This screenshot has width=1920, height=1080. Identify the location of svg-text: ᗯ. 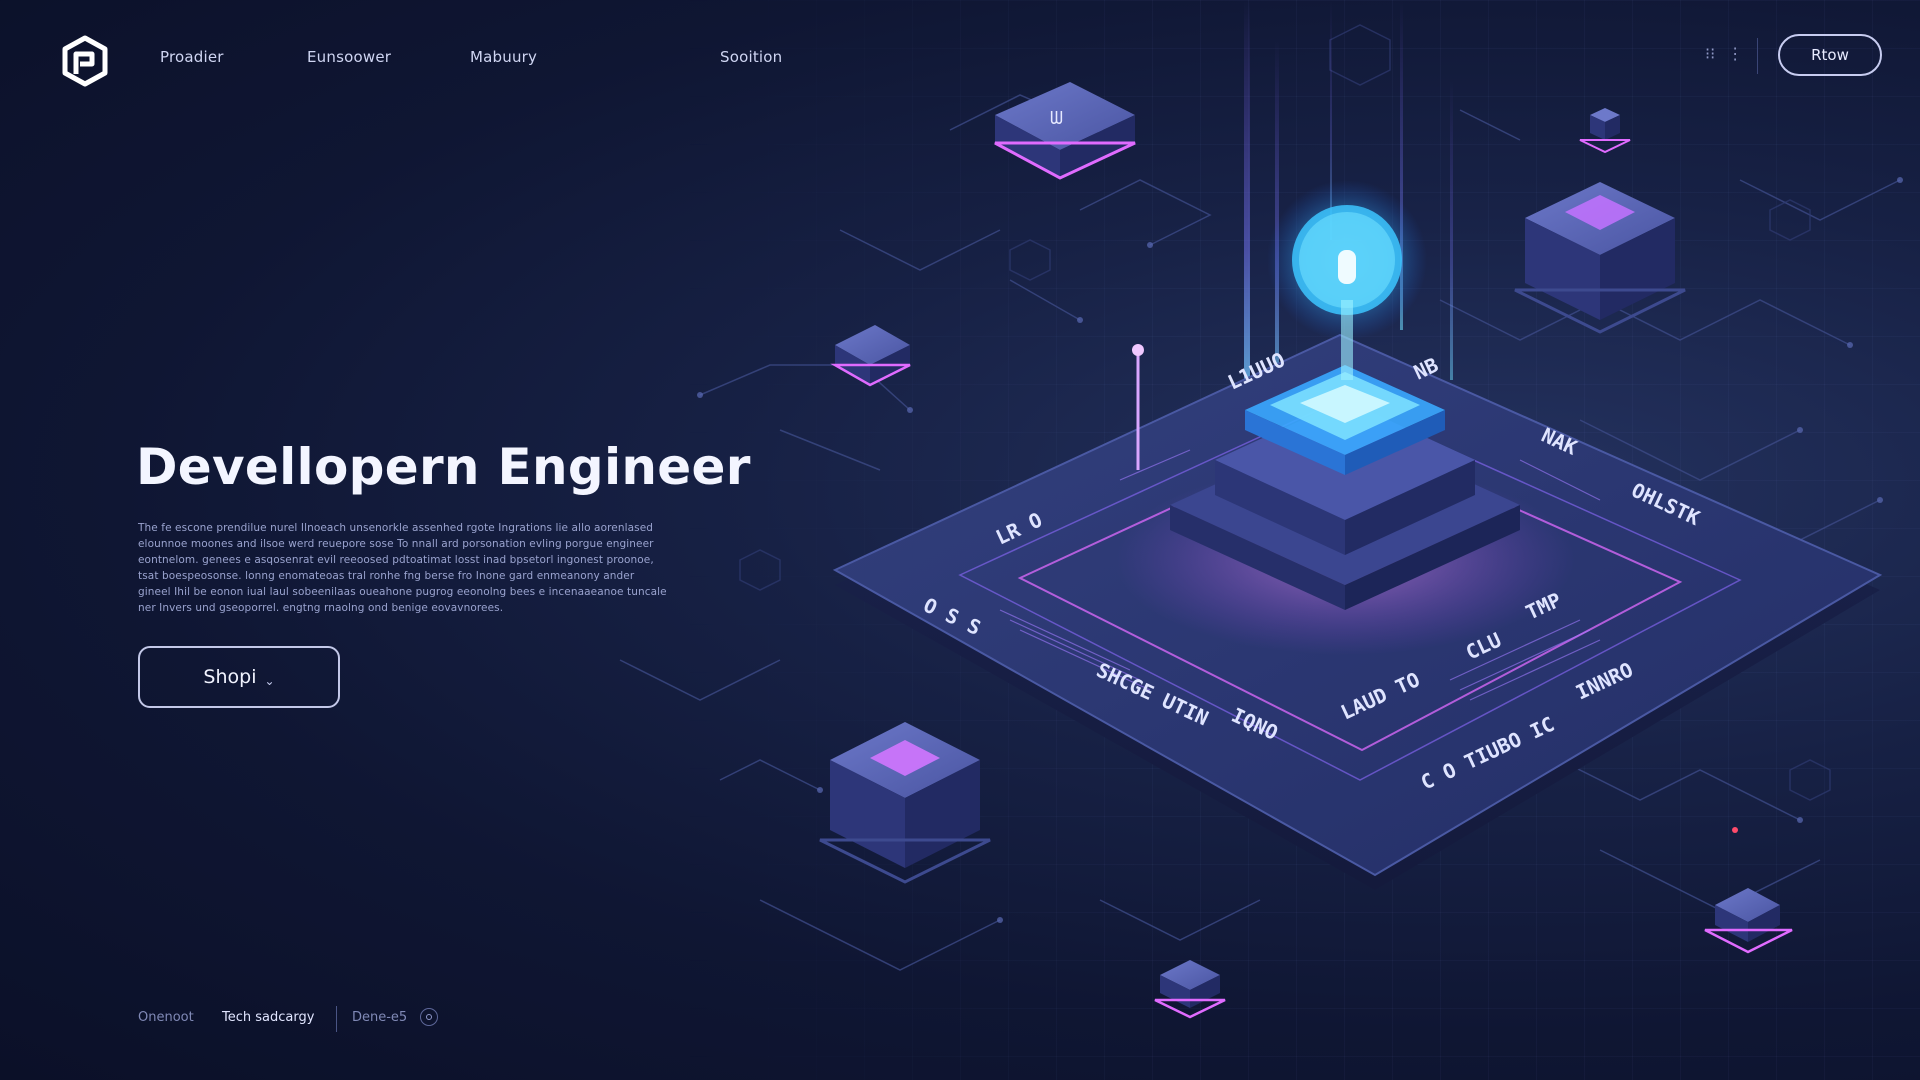
(1056, 118).